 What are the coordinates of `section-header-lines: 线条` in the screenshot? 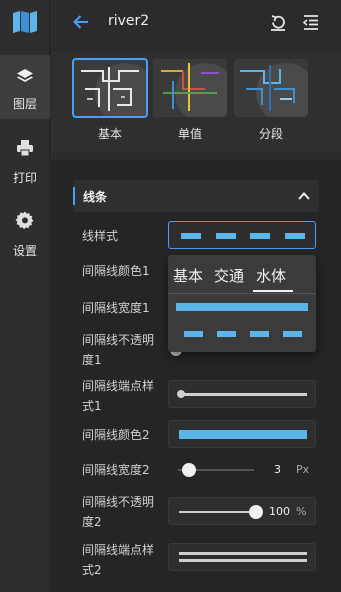 It's located at (196, 196).